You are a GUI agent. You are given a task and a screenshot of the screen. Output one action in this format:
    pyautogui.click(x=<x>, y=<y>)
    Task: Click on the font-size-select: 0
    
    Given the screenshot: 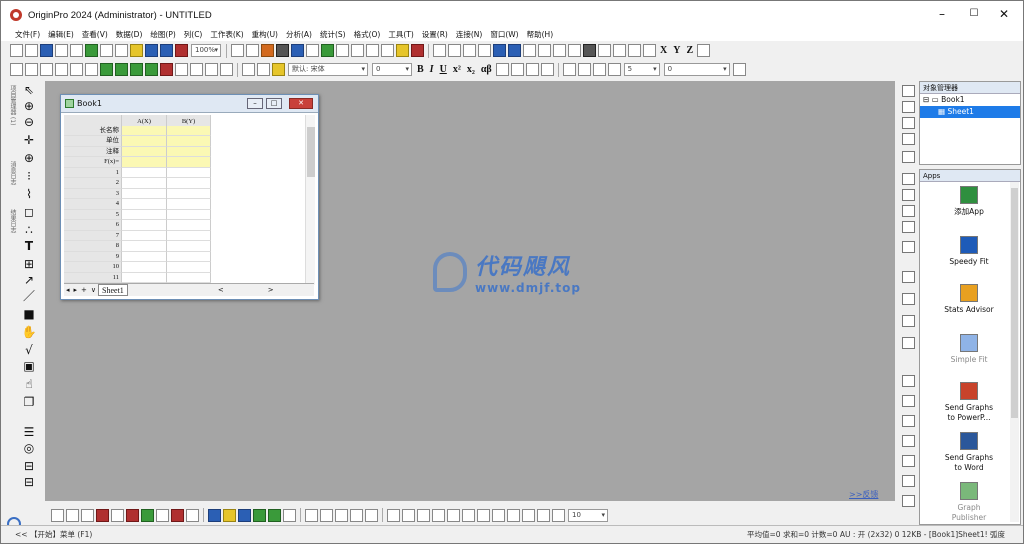 What is the action you would take?
    pyautogui.click(x=392, y=69)
    